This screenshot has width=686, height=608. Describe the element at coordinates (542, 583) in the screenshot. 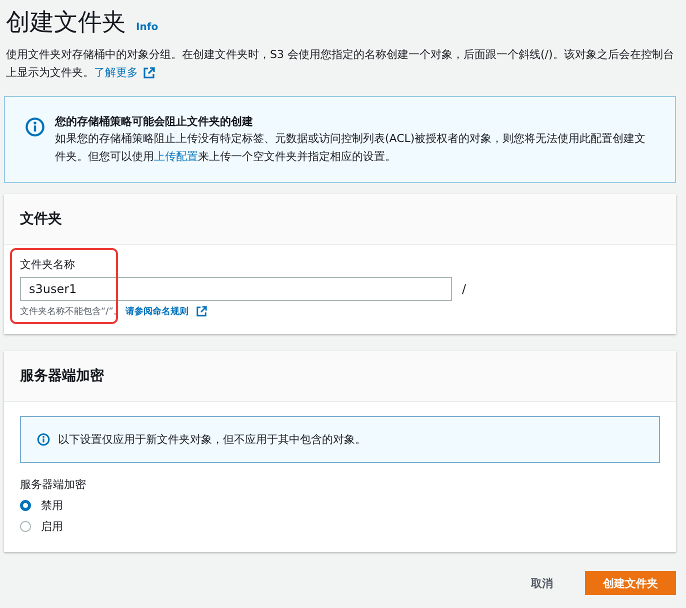

I see `cancel-button: 取消` at that location.